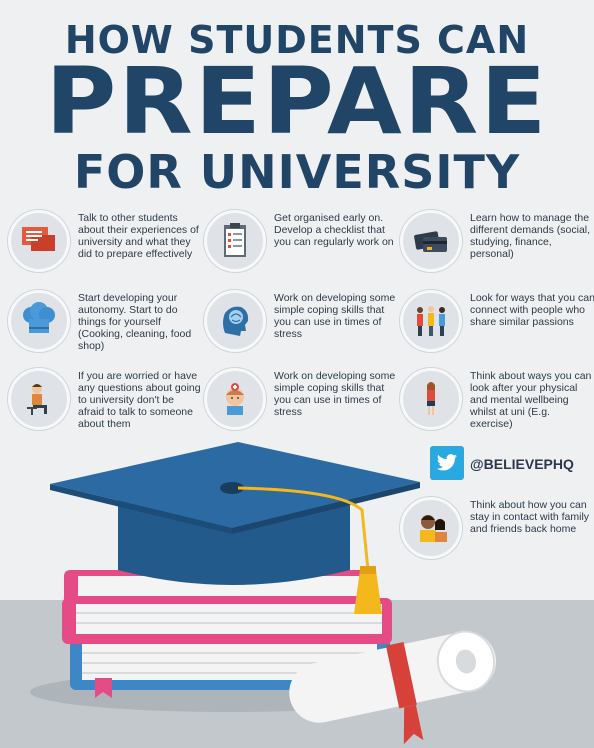  Describe the element at coordinates (39, 399) in the screenshot. I see `person-sitting-icon` at that location.